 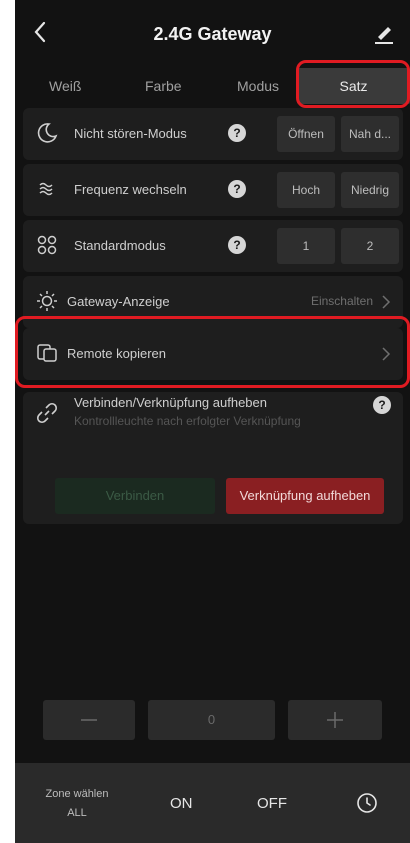 I want to click on grid-icon, so click(x=47, y=245).